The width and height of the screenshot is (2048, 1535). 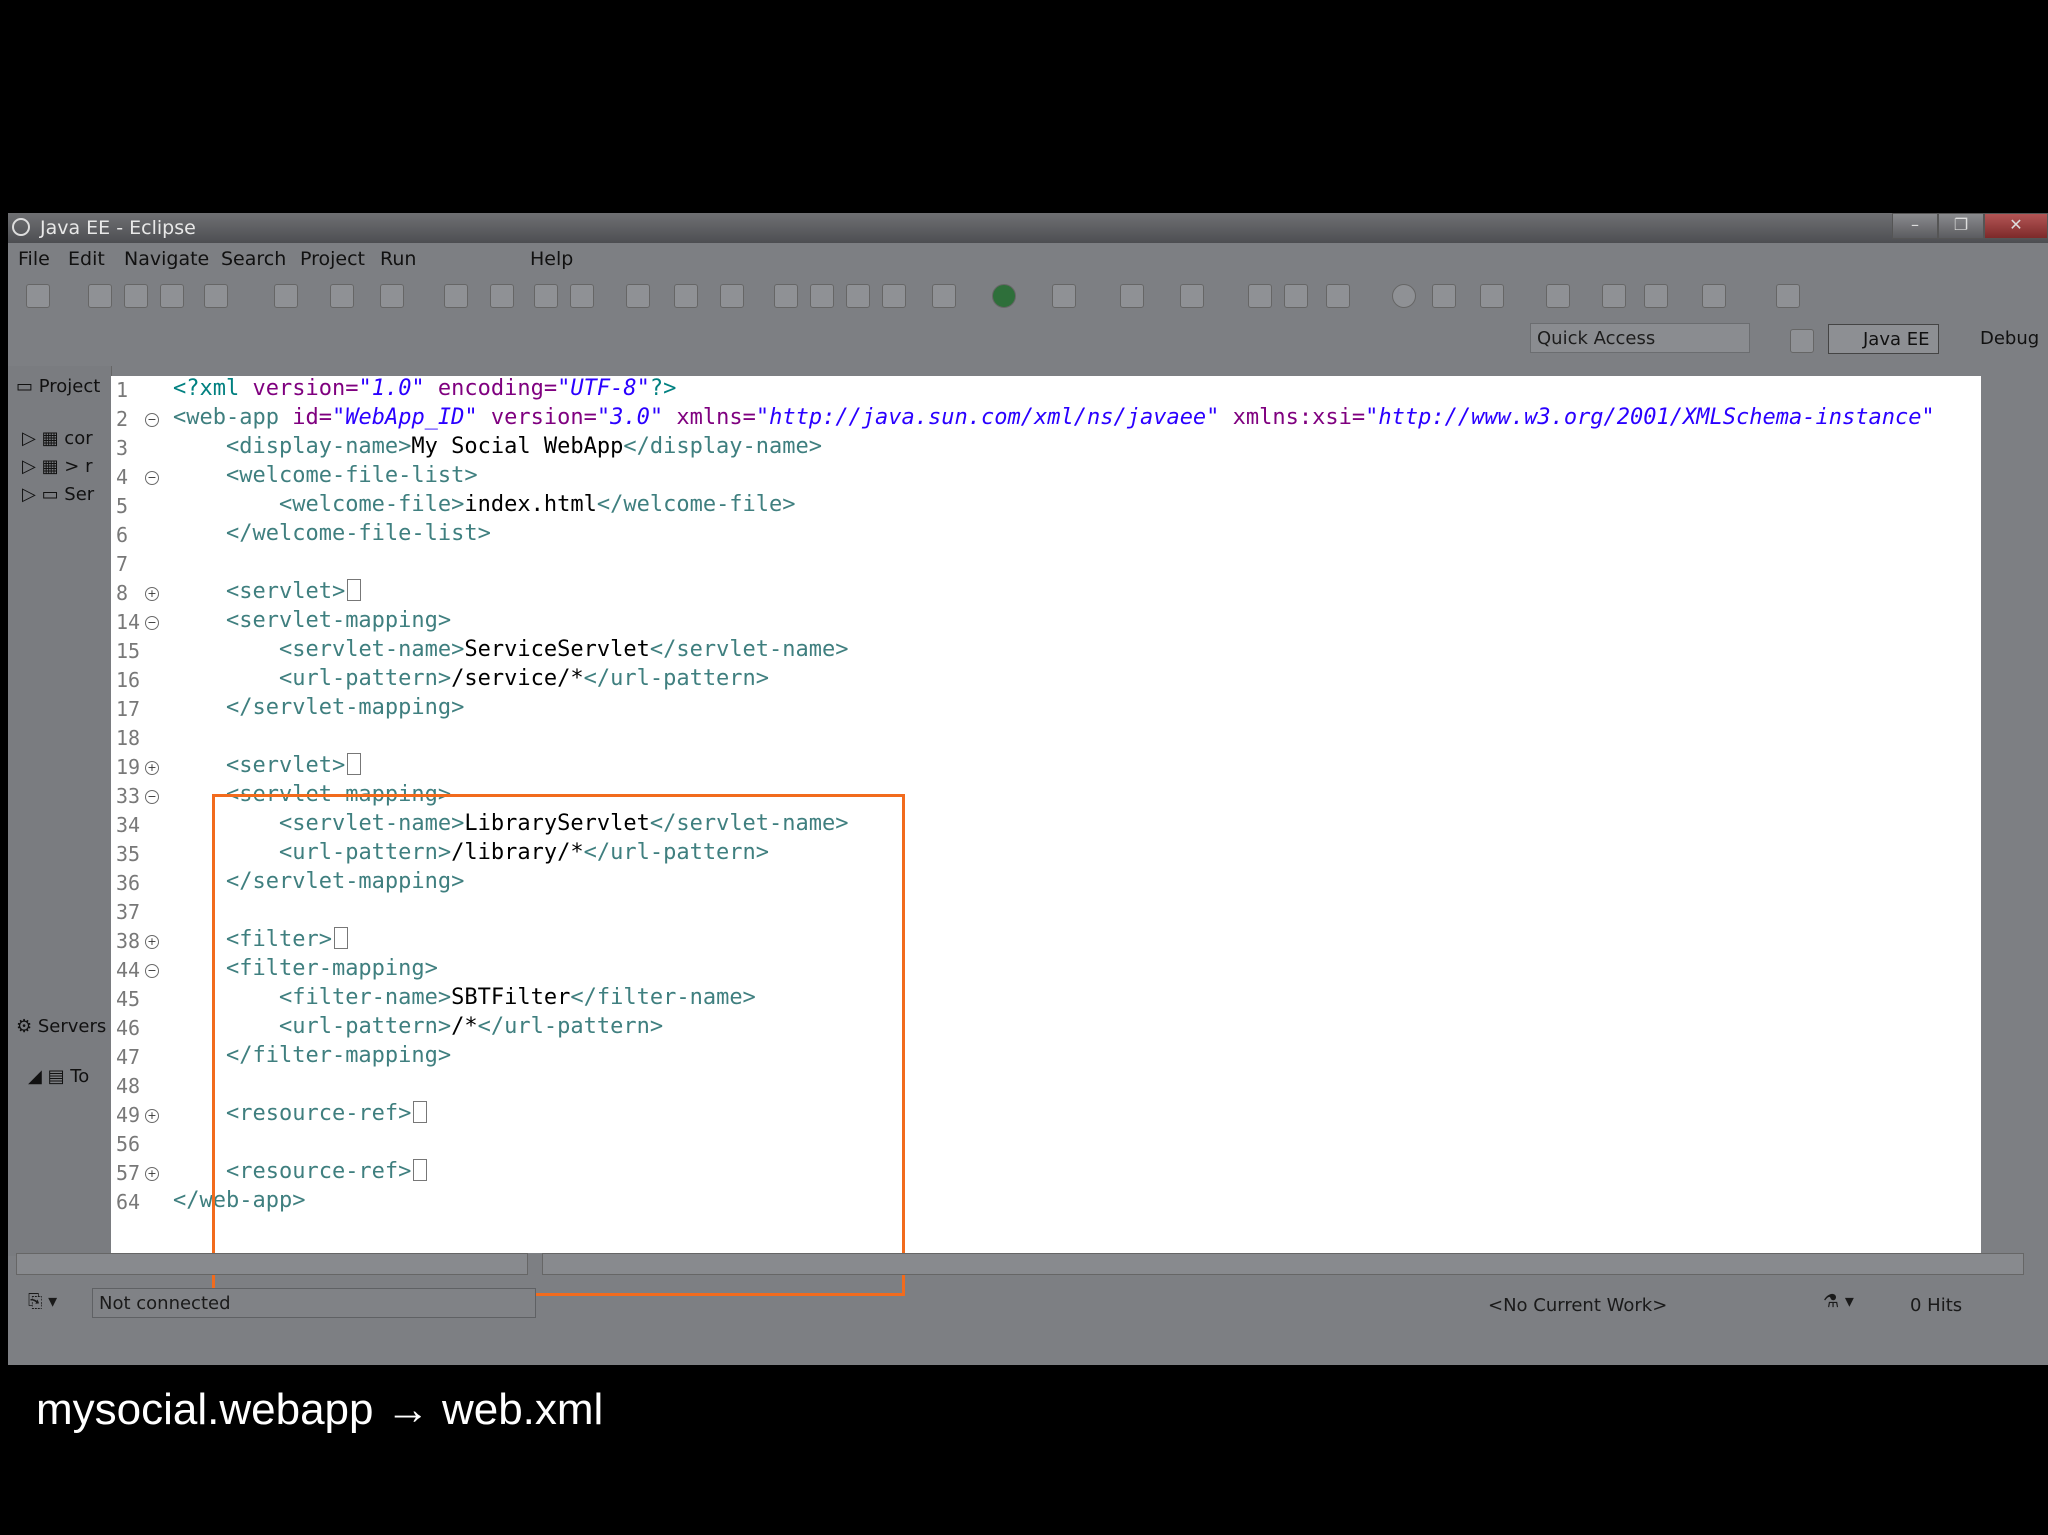 I want to click on highlight-box, so click(x=558, y=1045).